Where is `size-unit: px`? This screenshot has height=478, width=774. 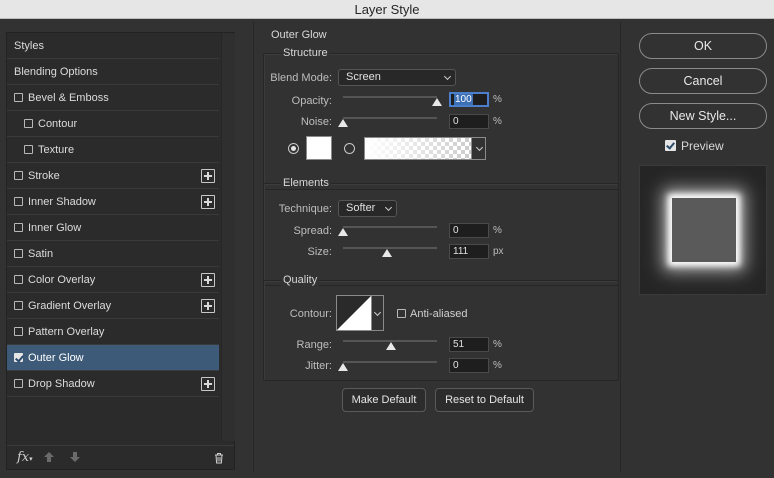
size-unit: px is located at coordinates (498, 251).